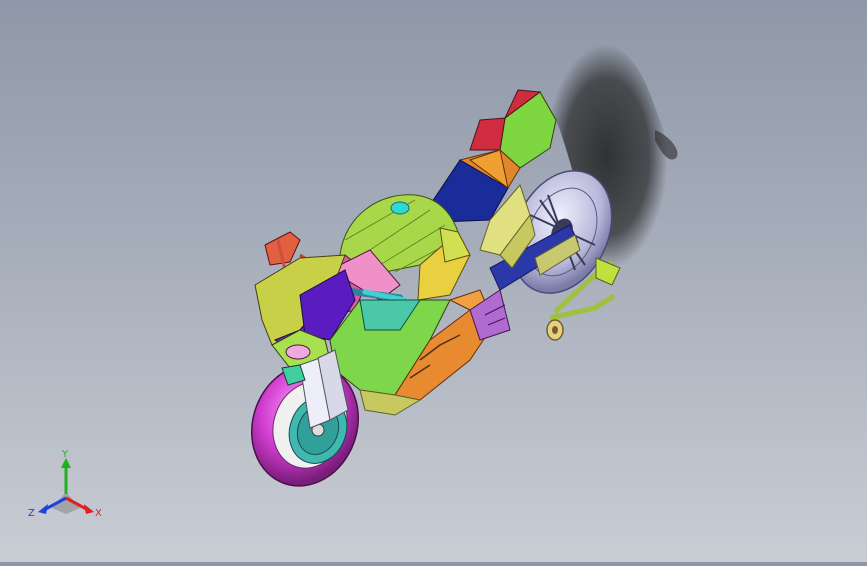  Describe the element at coordinates (65, 454) in the screenshot. I see `y-axis-label: Y` at that location.